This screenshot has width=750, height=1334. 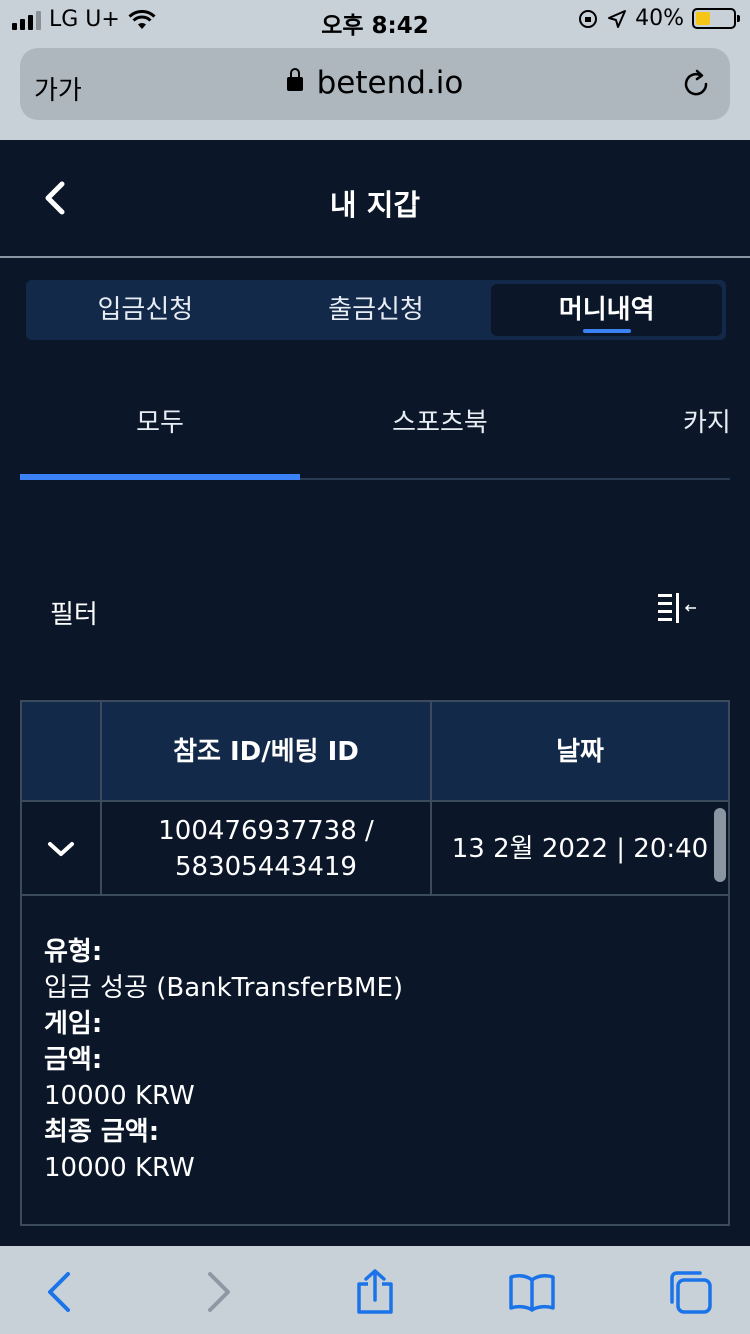 What do you see at coordinates (266, 831) in the screenshot?
I see `reference-id: 100476937738 /` at bounding box center [266, 831].